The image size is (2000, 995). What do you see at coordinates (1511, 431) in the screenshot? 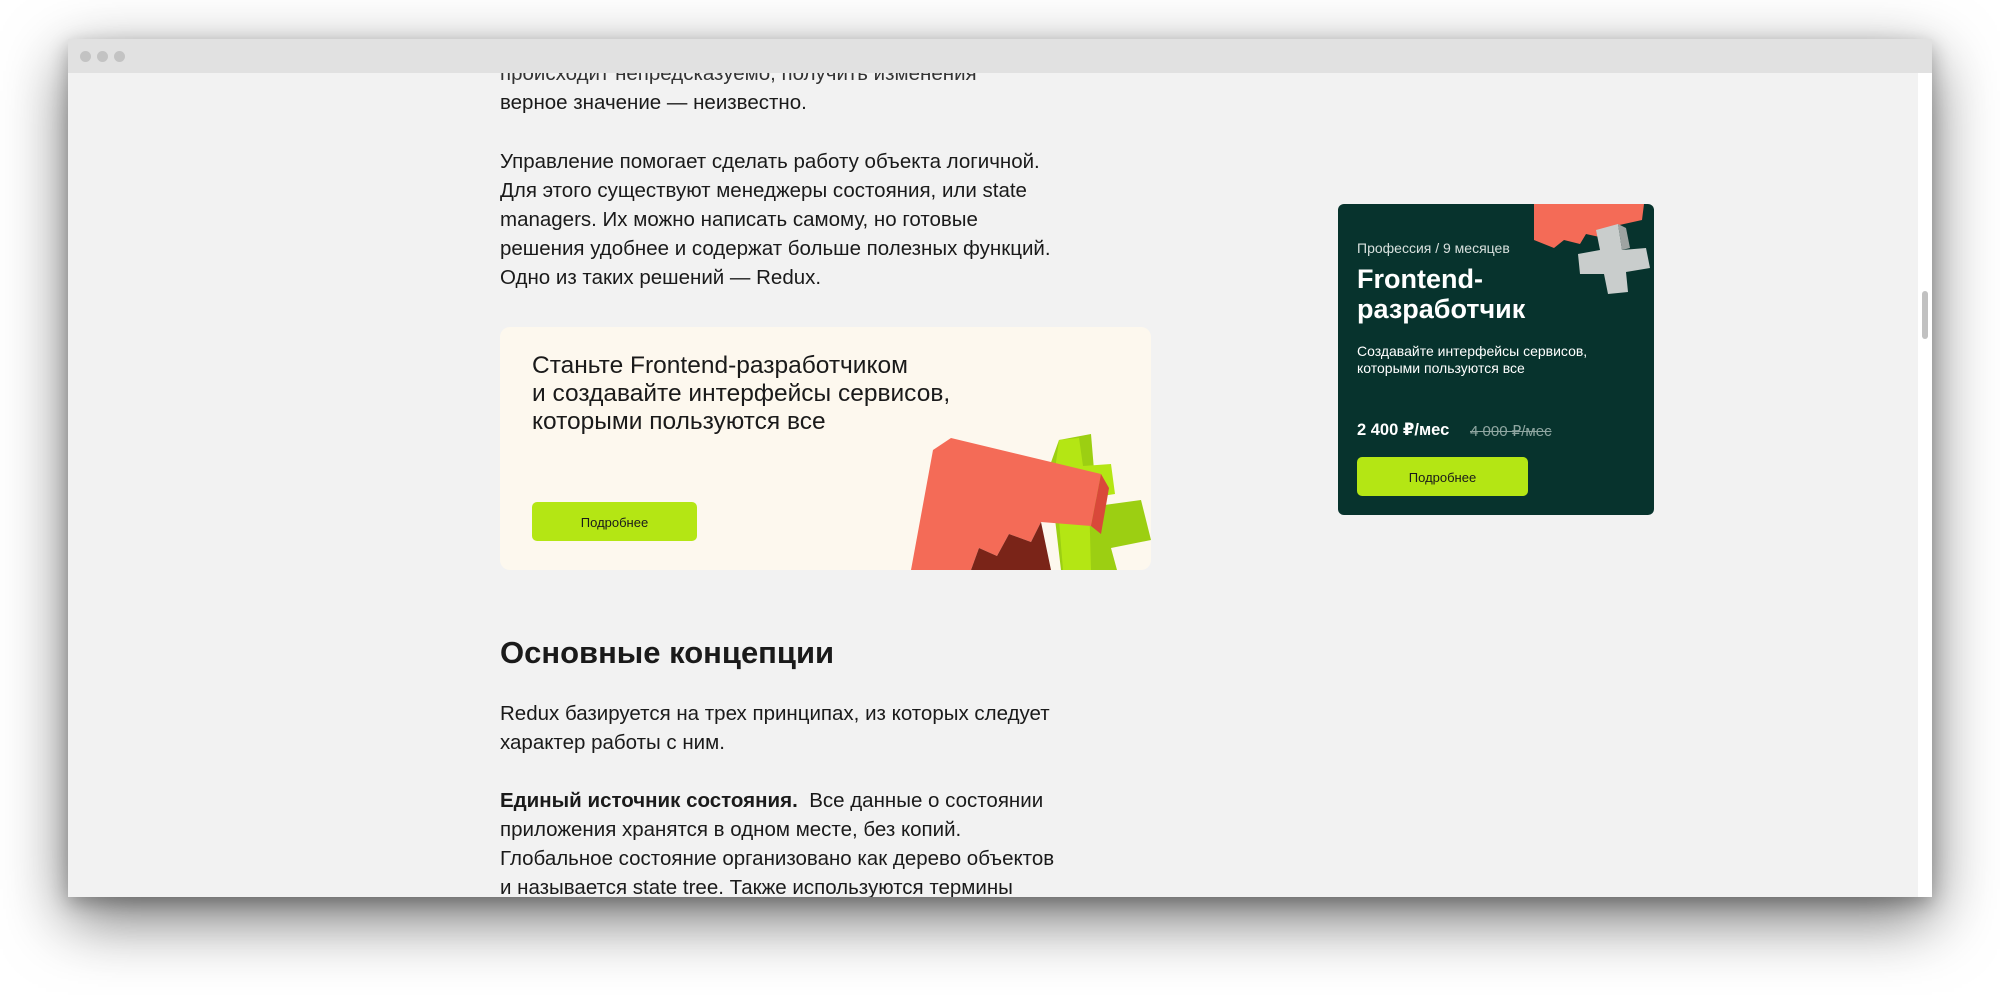
I see `card-old-price: 4 000 ₽/мес` at bounding box center [1511, 431].